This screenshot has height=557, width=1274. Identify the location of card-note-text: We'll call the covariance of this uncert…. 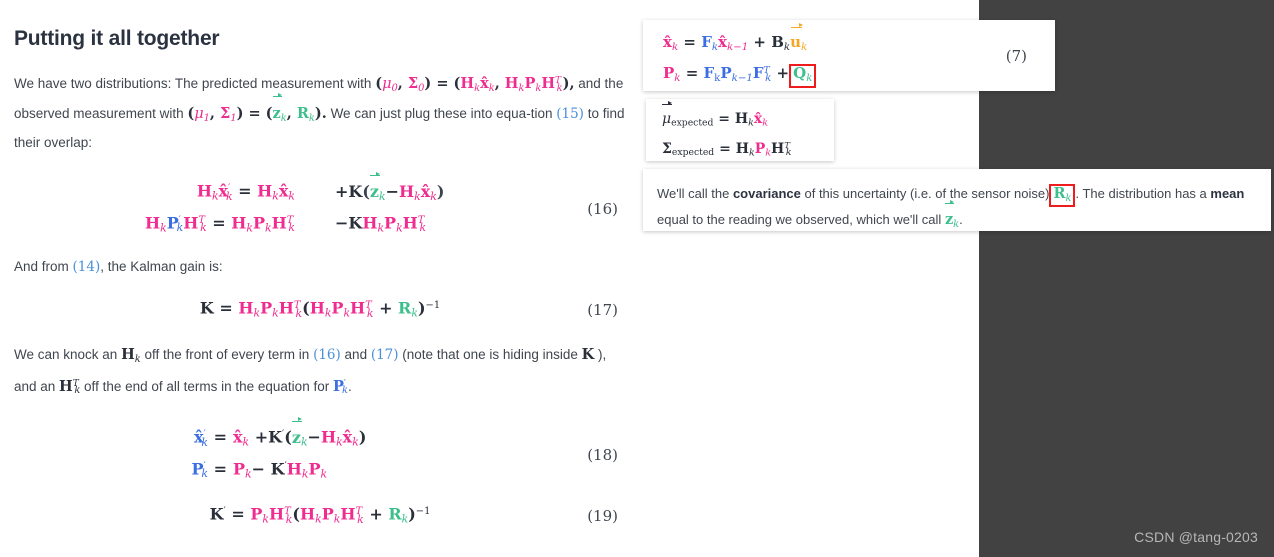
(957, 209).